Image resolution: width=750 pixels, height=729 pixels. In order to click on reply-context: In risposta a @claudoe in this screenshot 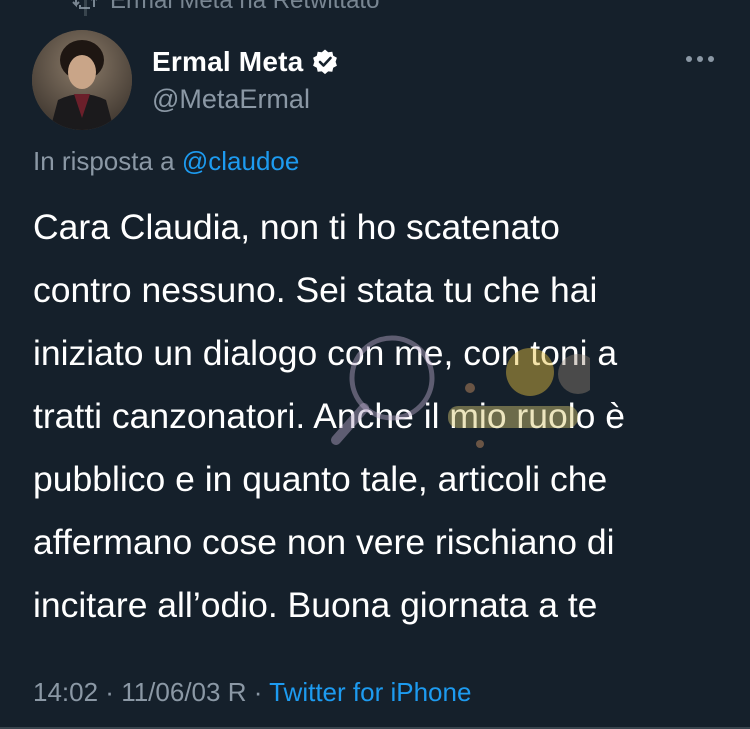, I will do `click(166, 161)`.